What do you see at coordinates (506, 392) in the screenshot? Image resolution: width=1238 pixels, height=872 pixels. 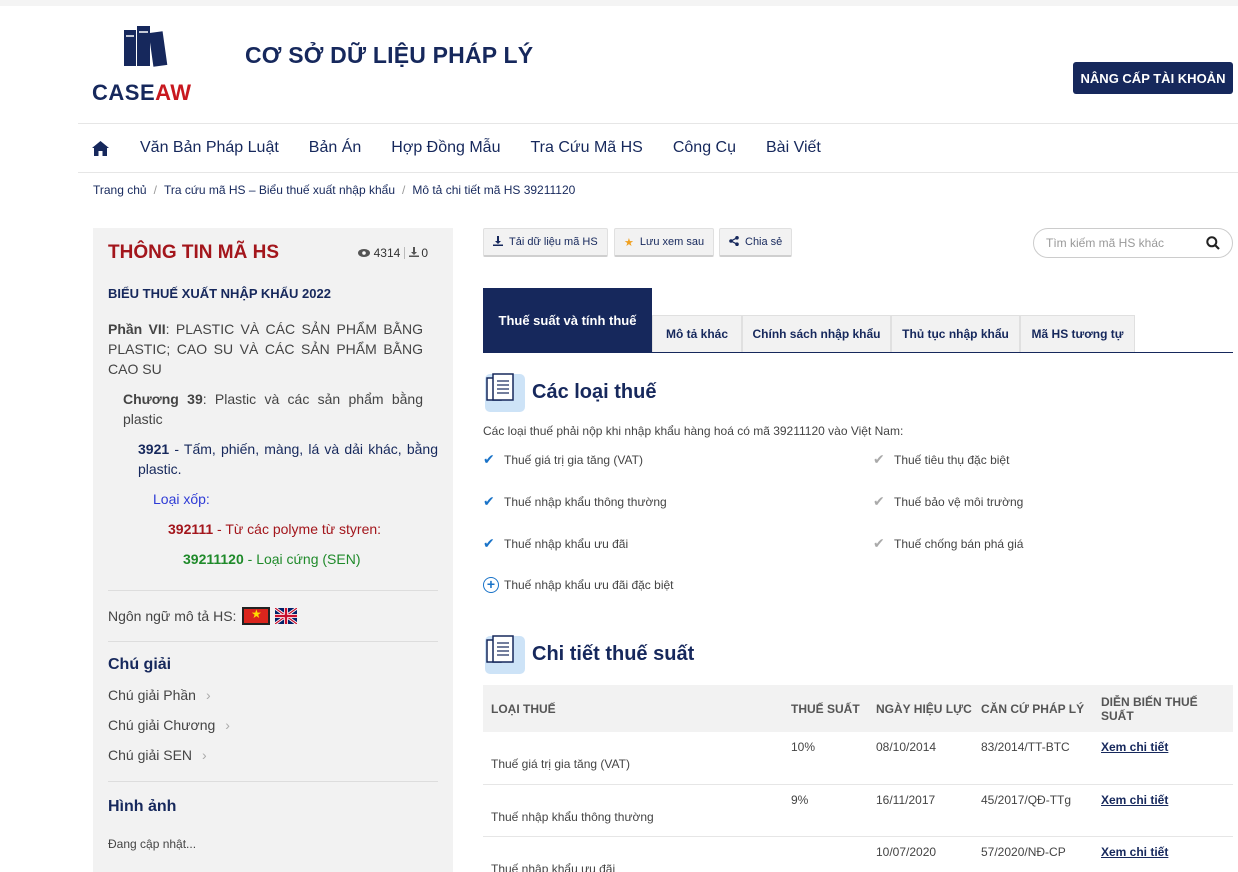 I see `document-icon` at bounding box center [506, 392].